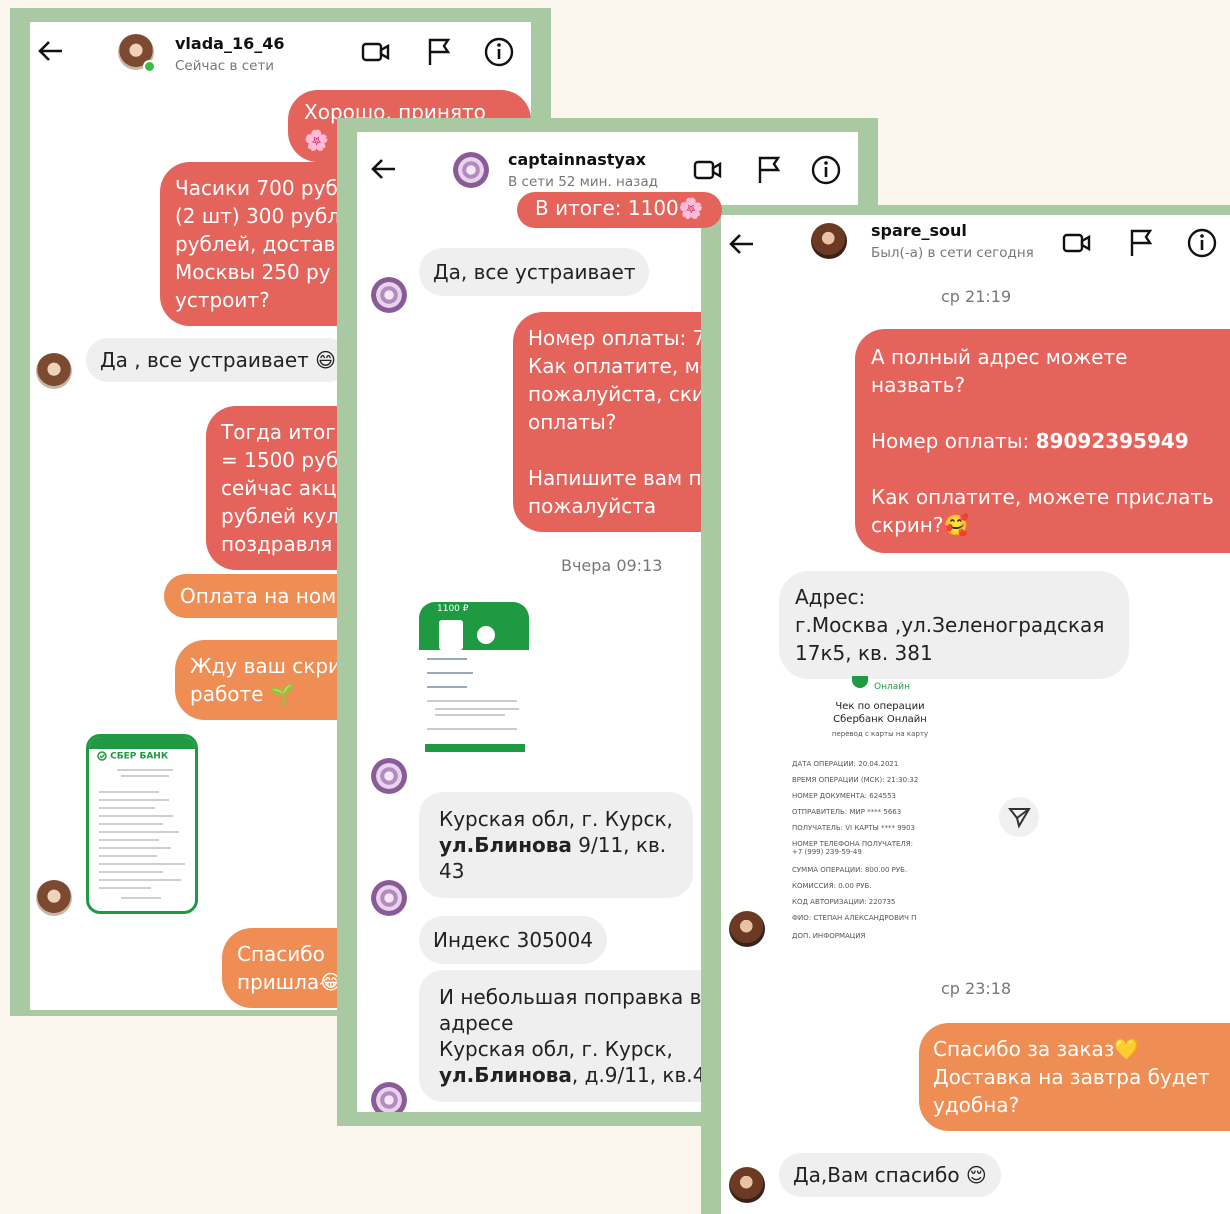 The width and height of the screenshot is (1230, 1214). What do you see at coordinates (149, 66) in the screenshot?
I see `online-indicator-icon` at bounding box center [149, 66].